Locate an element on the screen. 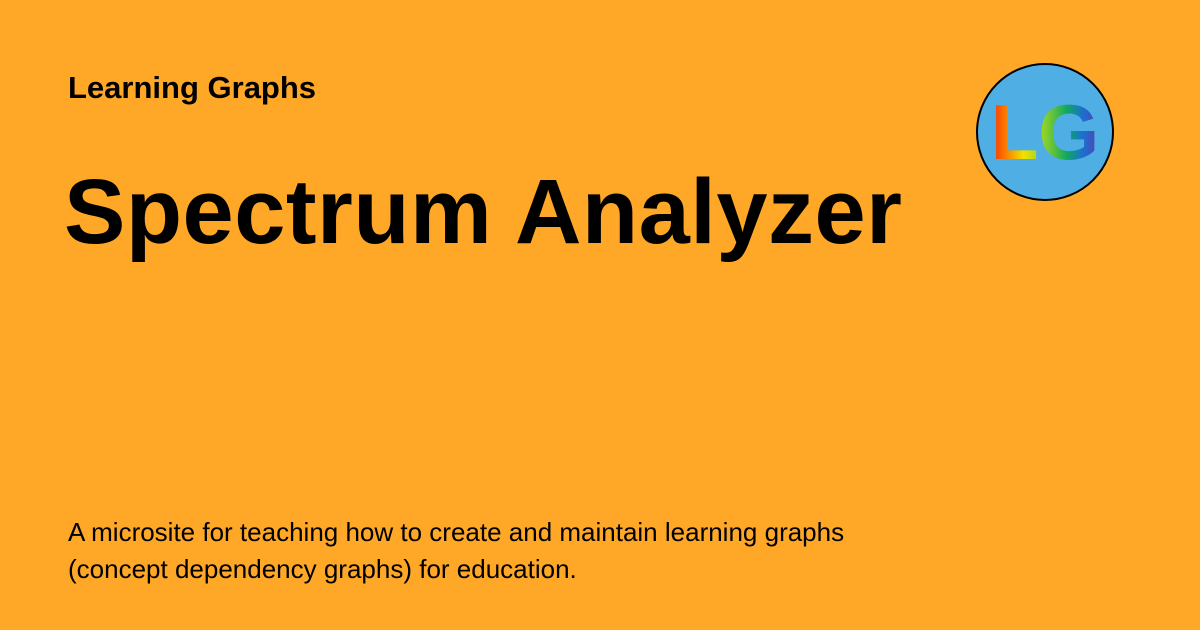  logo-lettering: LG is located at coordinates (1045, 132).